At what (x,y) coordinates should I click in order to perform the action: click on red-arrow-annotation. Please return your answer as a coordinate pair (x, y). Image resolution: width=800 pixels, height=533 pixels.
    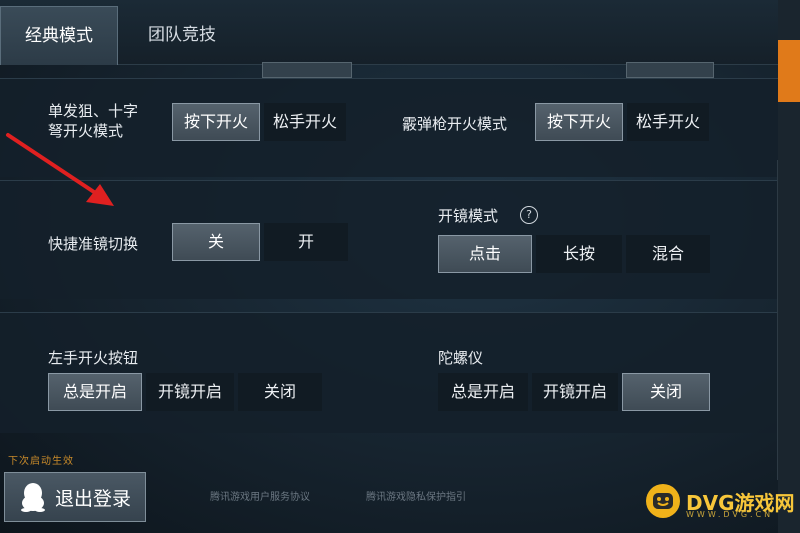
    Looking at the image, I should click on (60, 169).